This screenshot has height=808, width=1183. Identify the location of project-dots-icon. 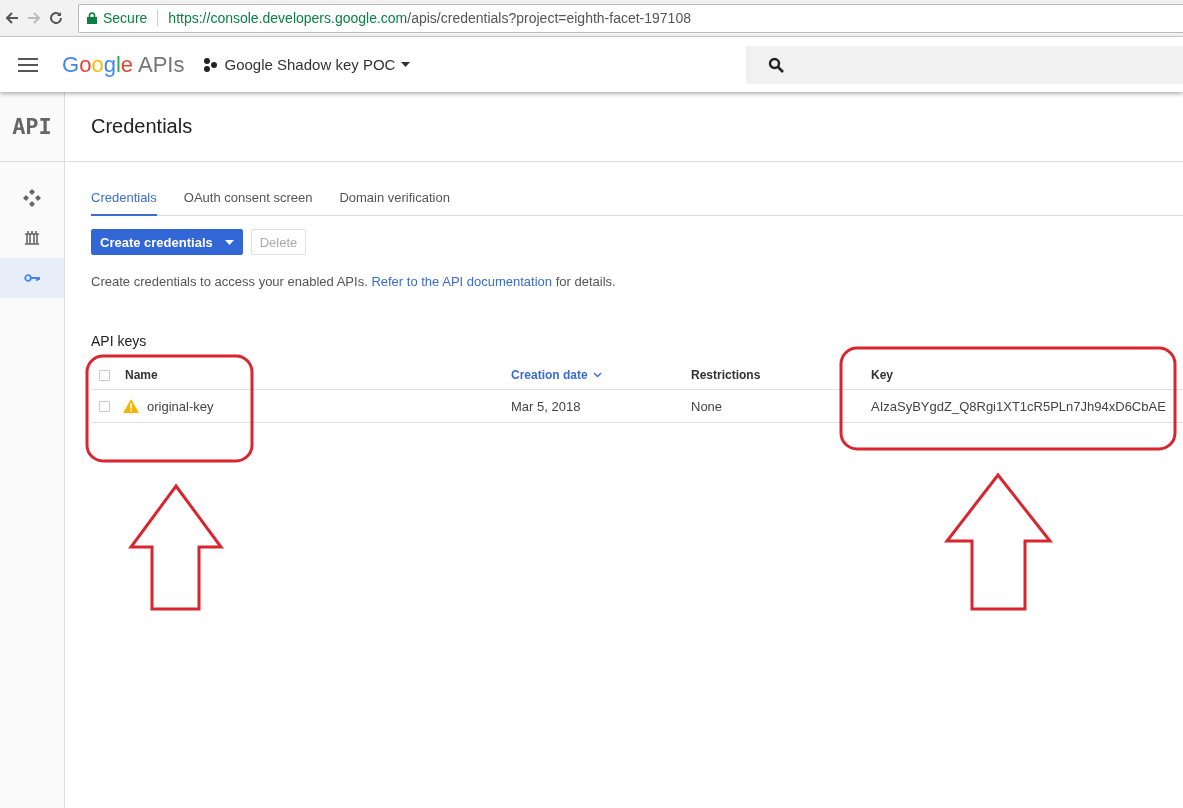
(210, 64).